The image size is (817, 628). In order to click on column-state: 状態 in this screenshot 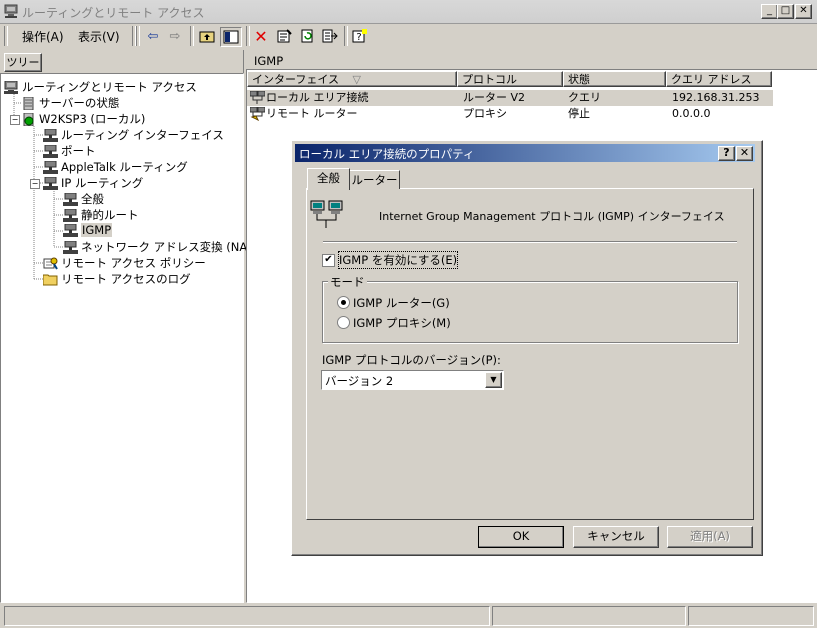, I will do `click(614, 79)`.